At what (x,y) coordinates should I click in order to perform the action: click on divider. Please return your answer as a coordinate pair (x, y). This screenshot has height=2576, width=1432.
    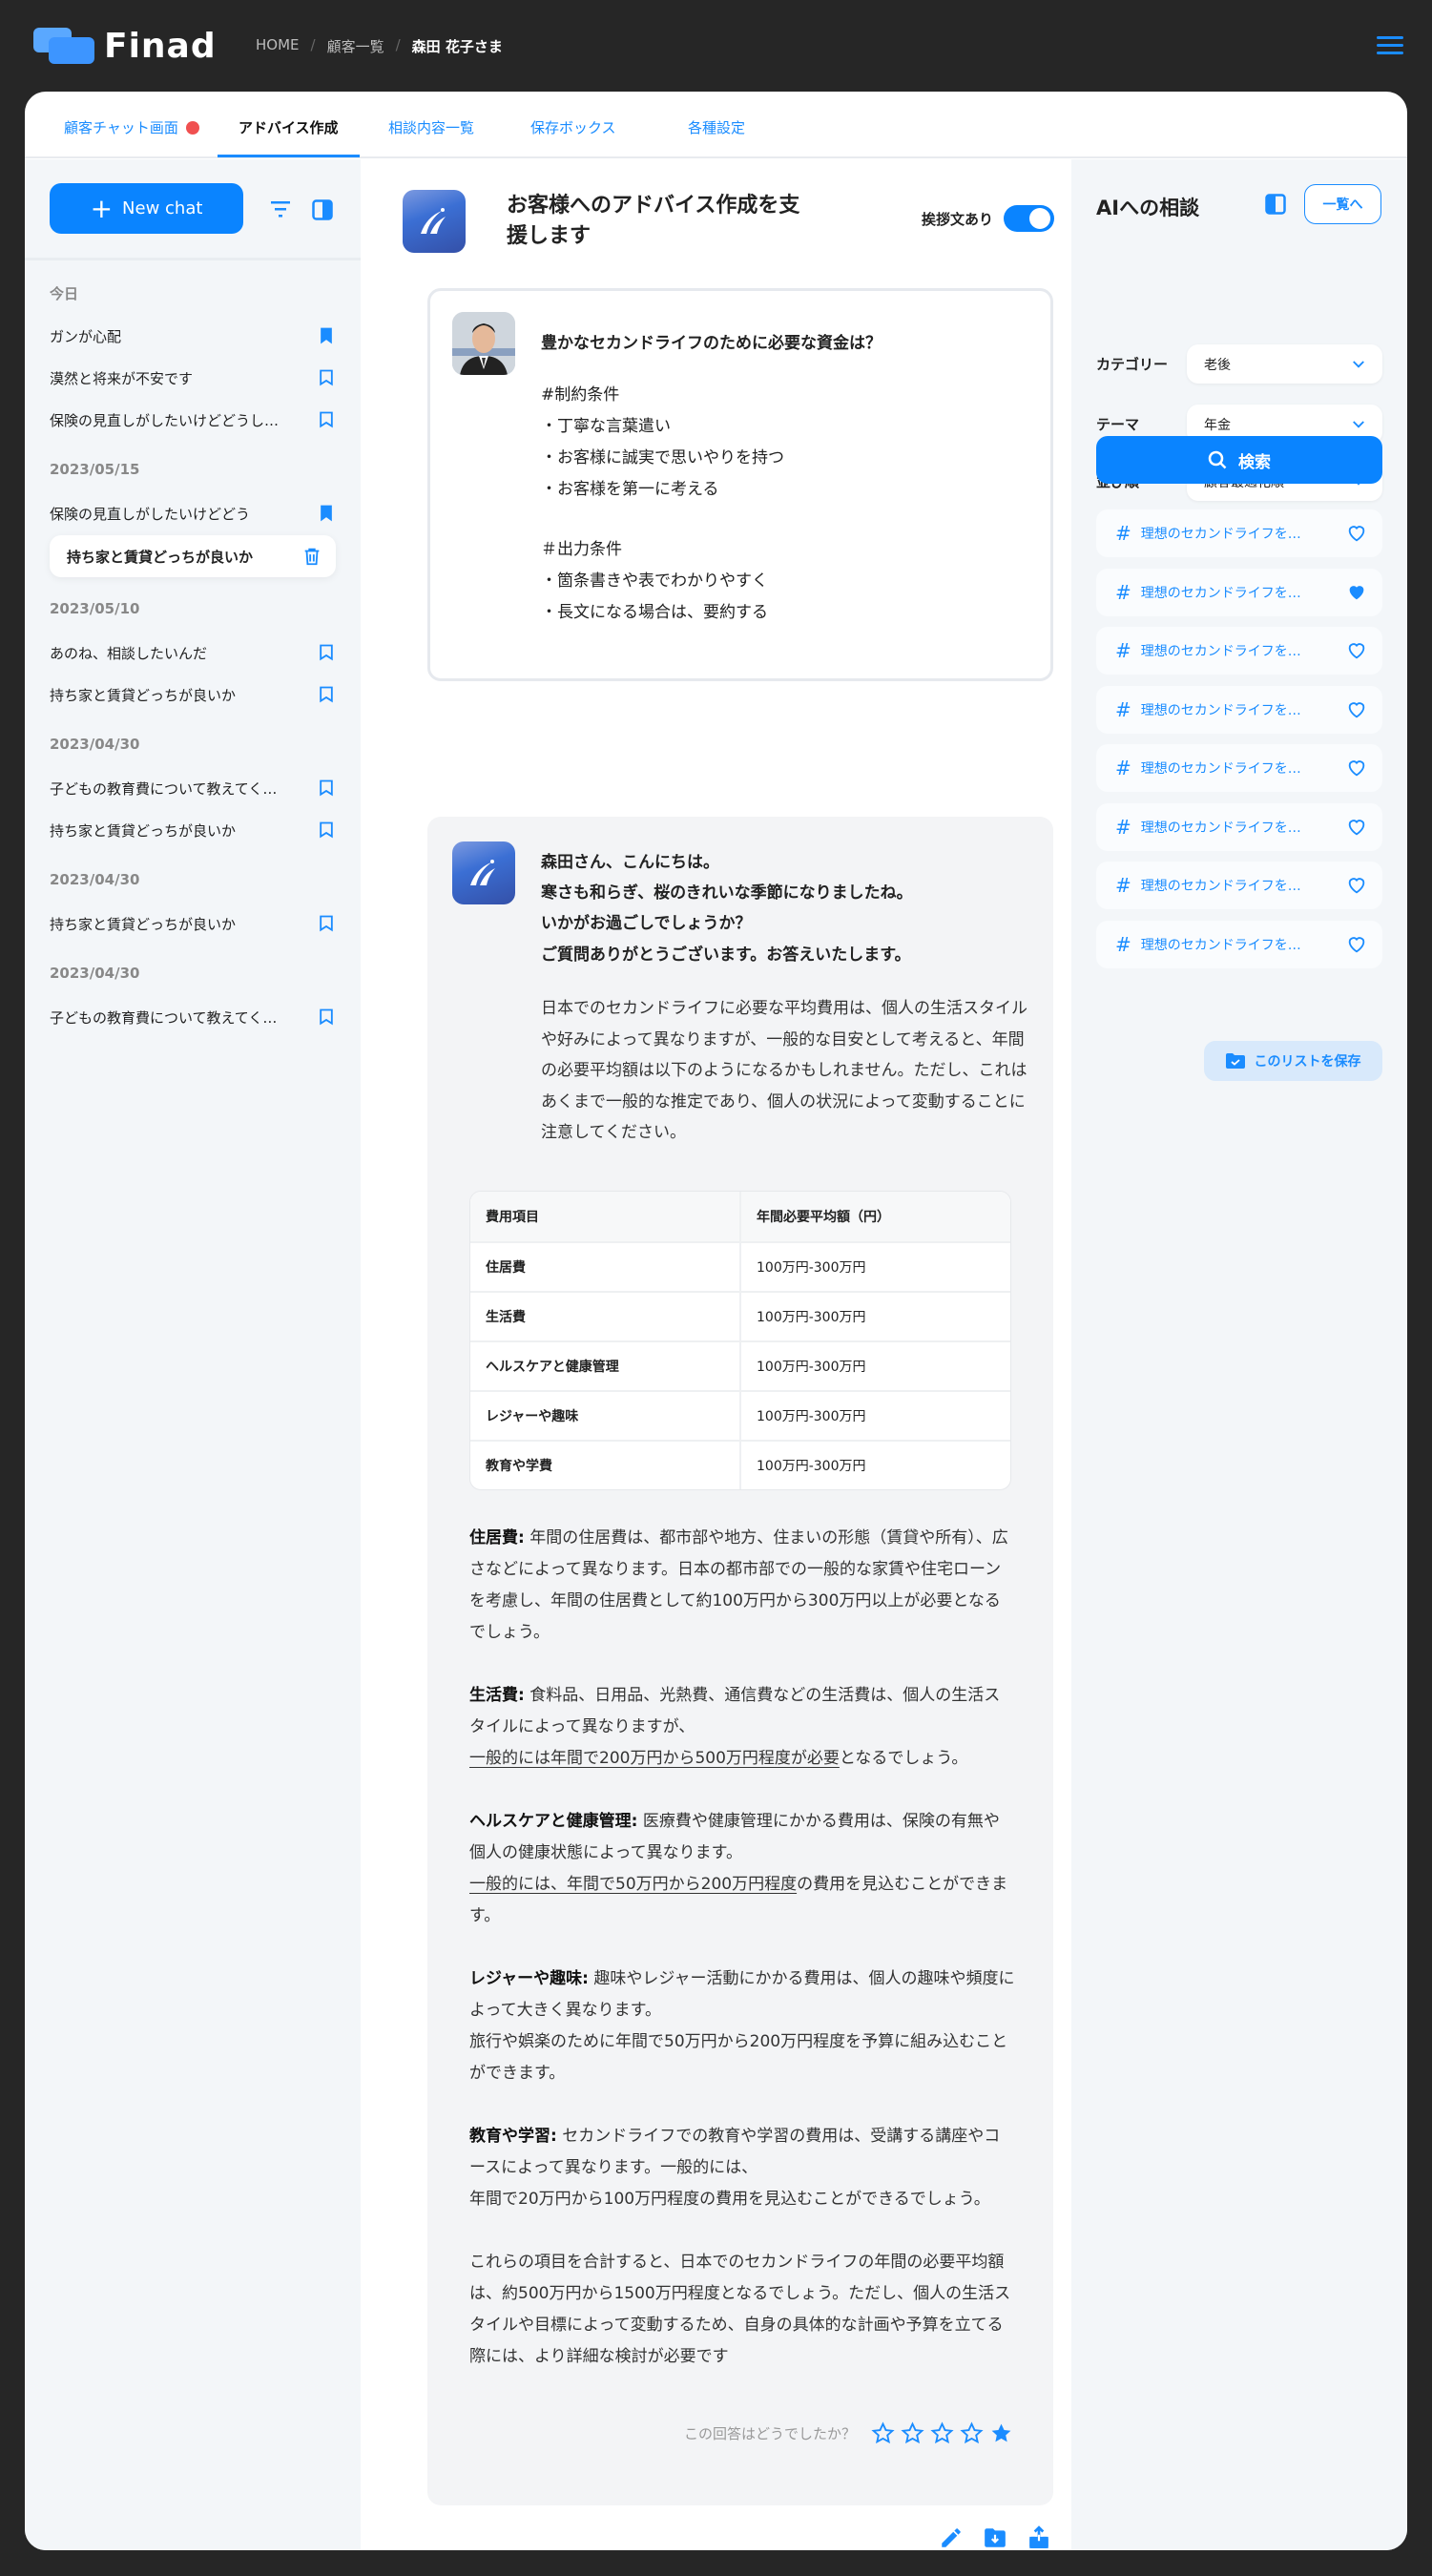
    Looking at the image, I should click on (193, 259).